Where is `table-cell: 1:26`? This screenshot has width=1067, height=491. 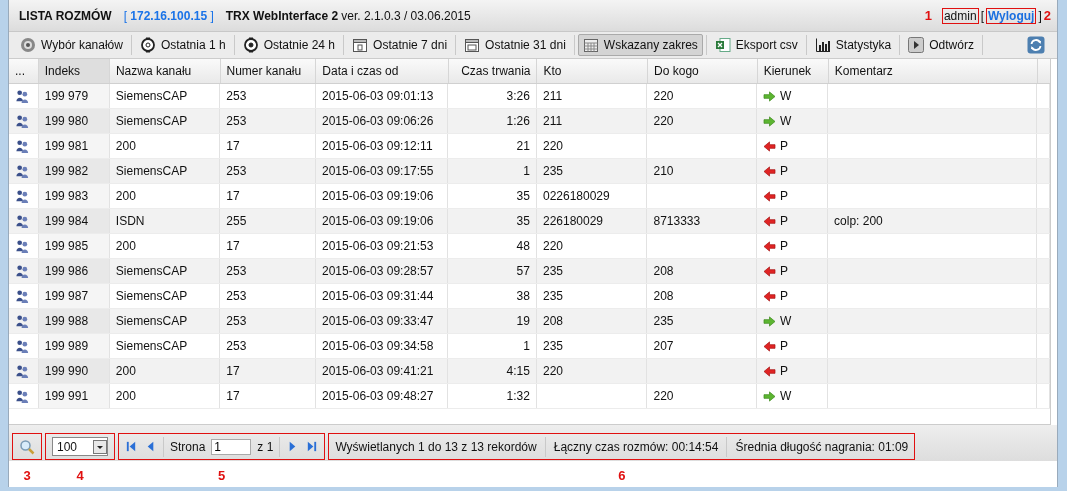
table-cell: 1:26 is located at coordinates (492, 121).